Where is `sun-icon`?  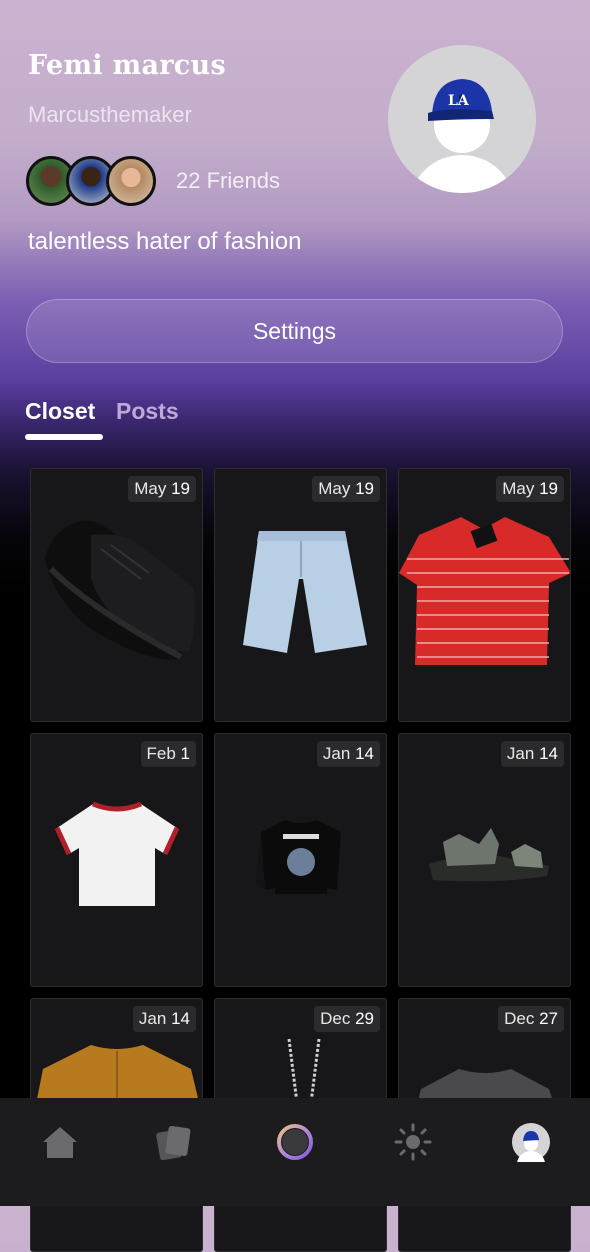 sun-icon is located at coordinates (413, 1142).